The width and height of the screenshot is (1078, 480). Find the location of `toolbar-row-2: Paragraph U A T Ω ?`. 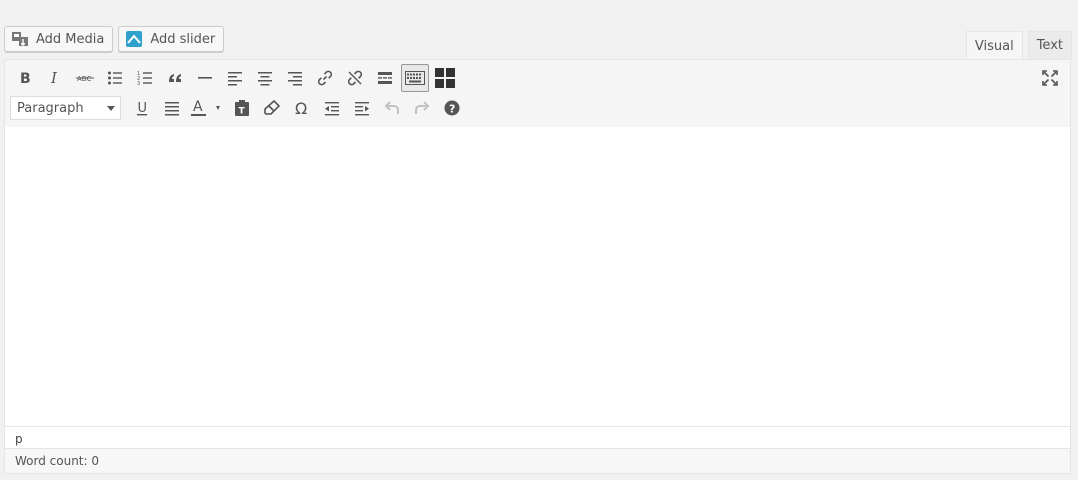

toolbar-row-2: Paragraph U A T Ω ? is located at coordinates (238, 108).